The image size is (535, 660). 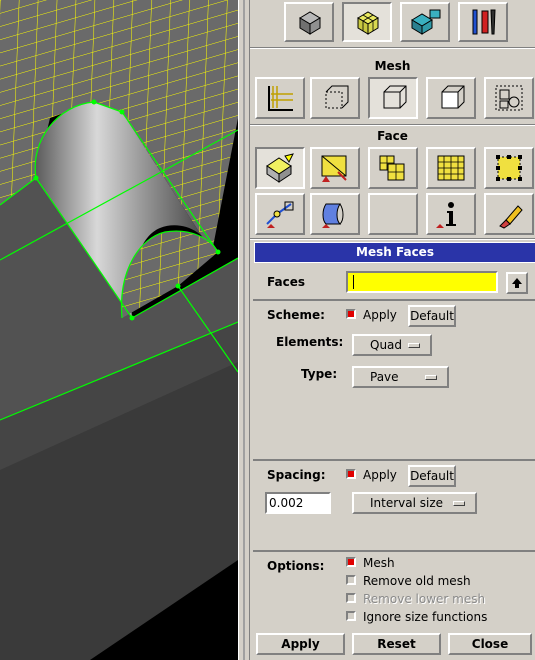 I want to click on mesh-faces-button, so click(x=280, y=168).